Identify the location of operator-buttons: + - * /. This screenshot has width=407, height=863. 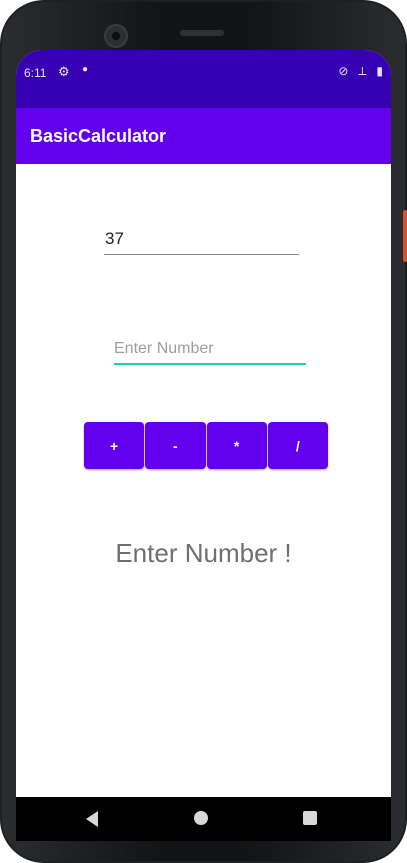
(206, 445).